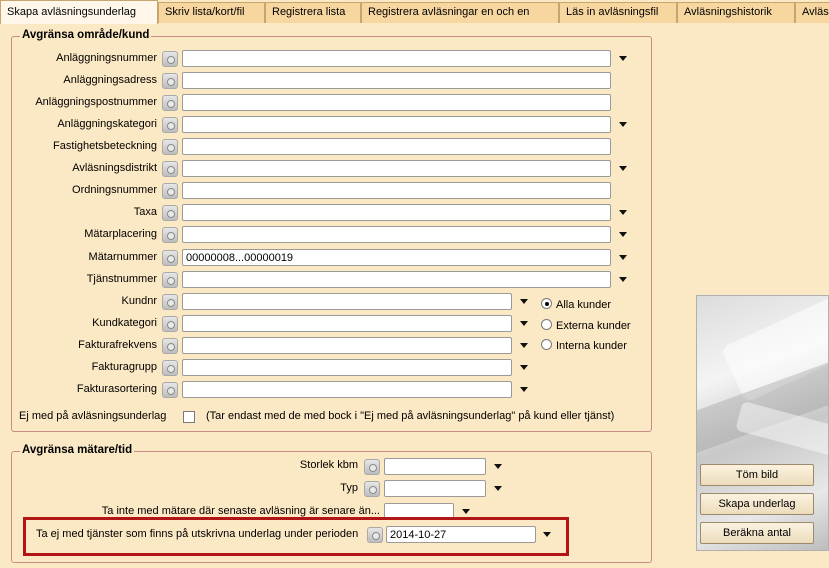 This screenshot has height=568, width=829. I want to click on anlaggningspostnummer-label: Anläggningspostnummer, so click(96, 102).